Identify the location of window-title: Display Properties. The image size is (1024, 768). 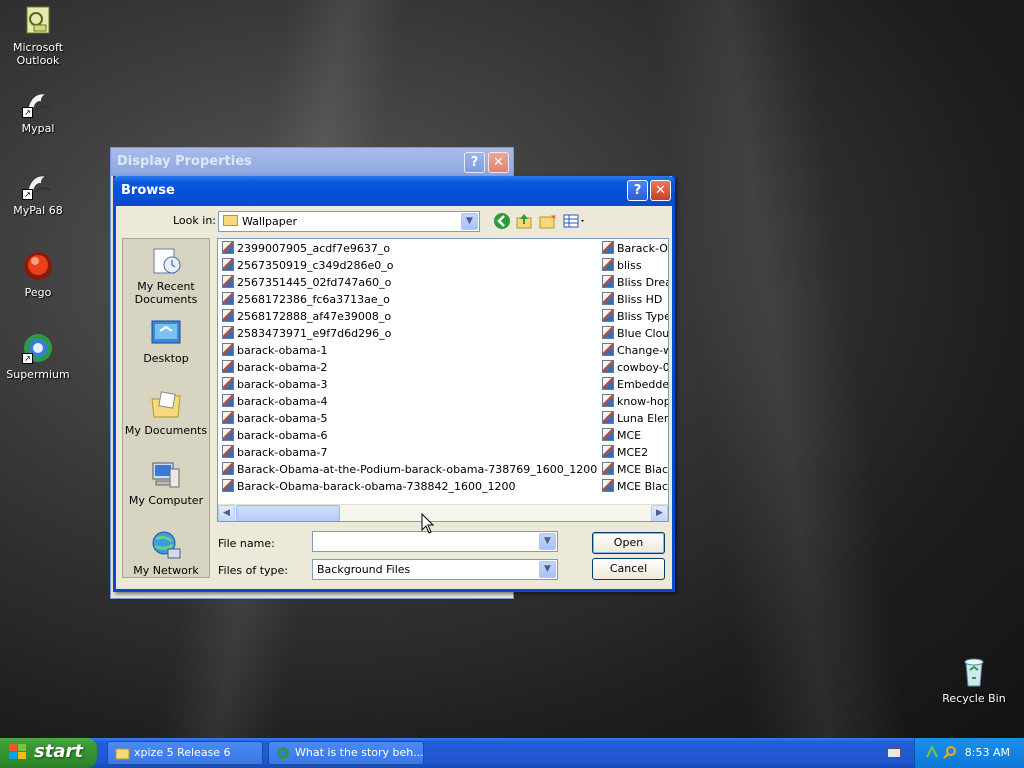
(184, 161).